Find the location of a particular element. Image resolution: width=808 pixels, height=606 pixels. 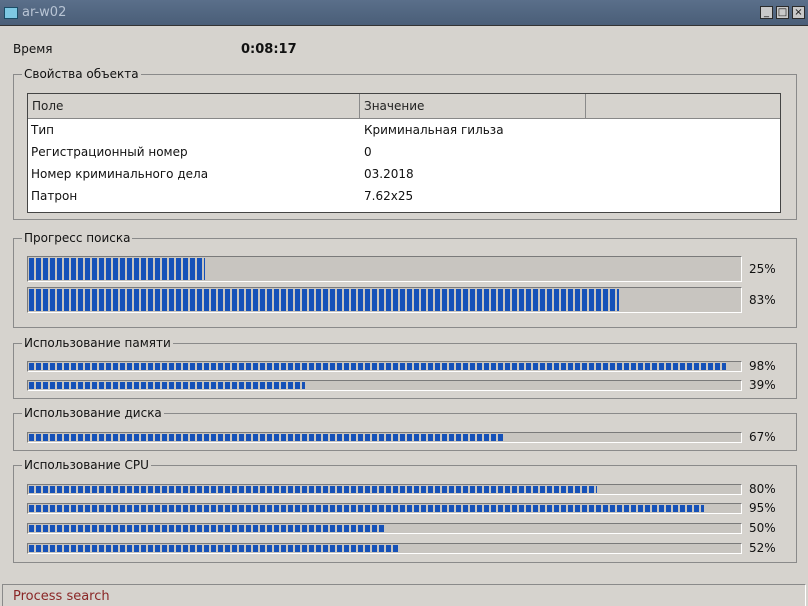

column-header-field: Поле is located at coordinates (194, 106).